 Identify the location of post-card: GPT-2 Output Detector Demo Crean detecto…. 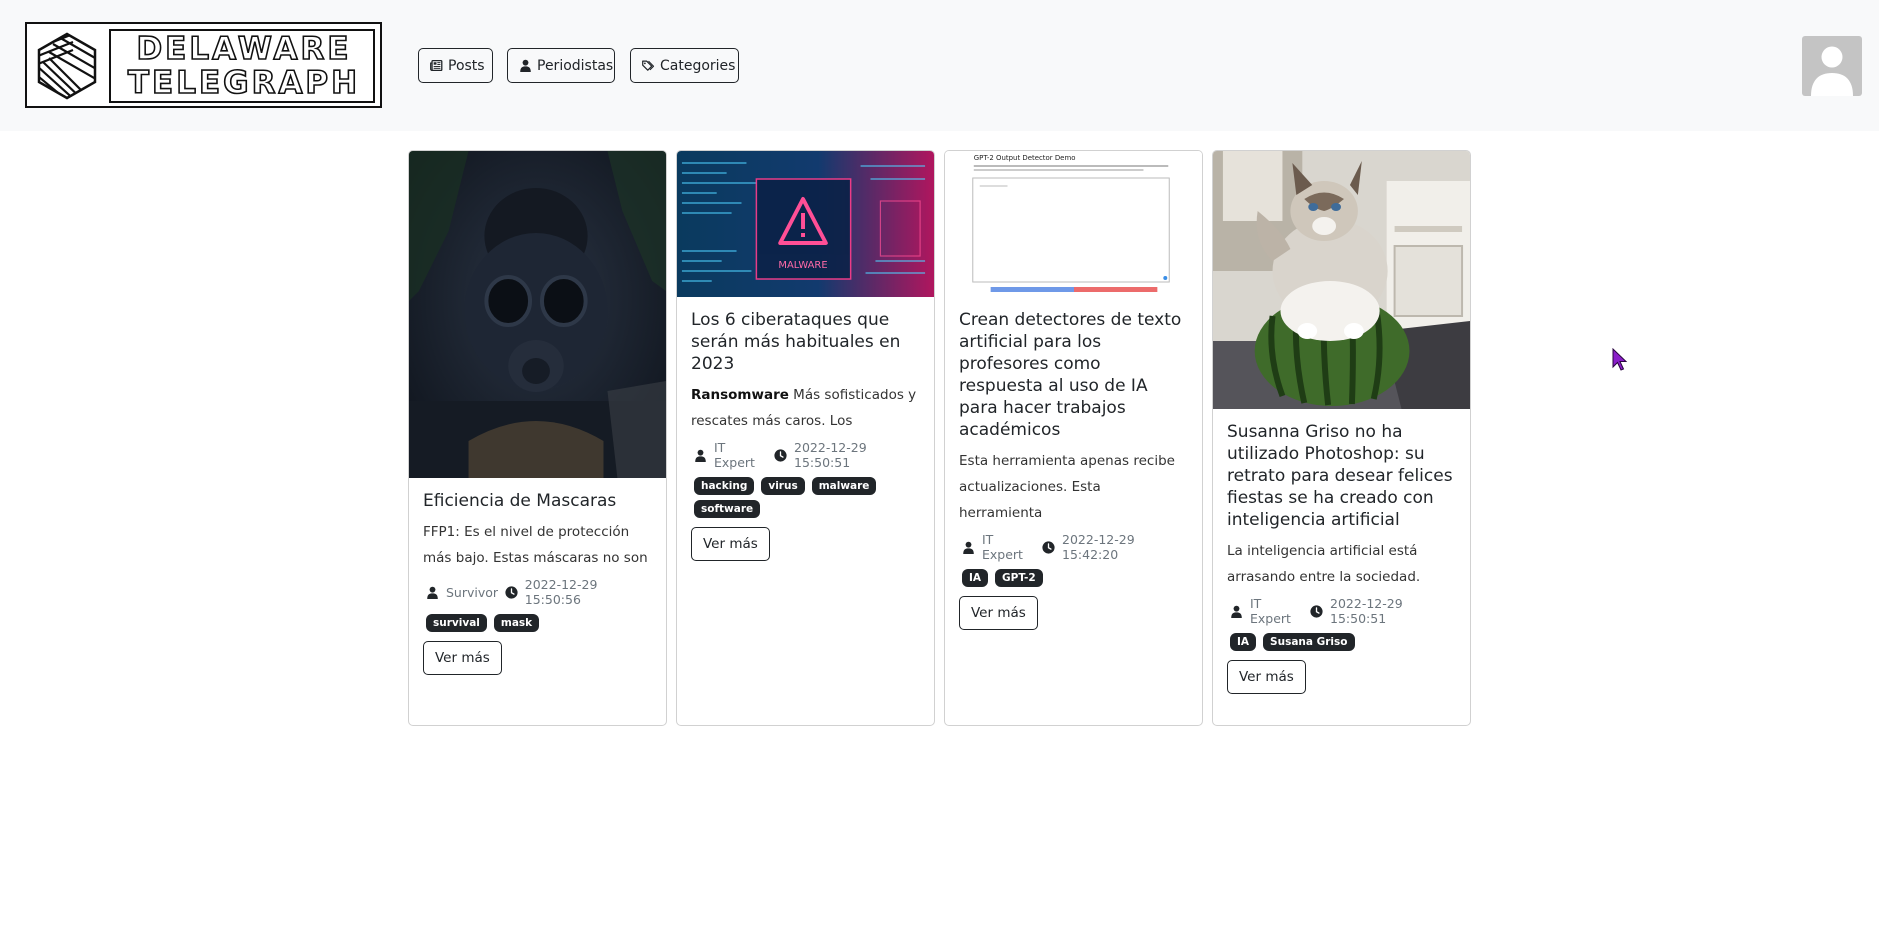
(1073, 438).